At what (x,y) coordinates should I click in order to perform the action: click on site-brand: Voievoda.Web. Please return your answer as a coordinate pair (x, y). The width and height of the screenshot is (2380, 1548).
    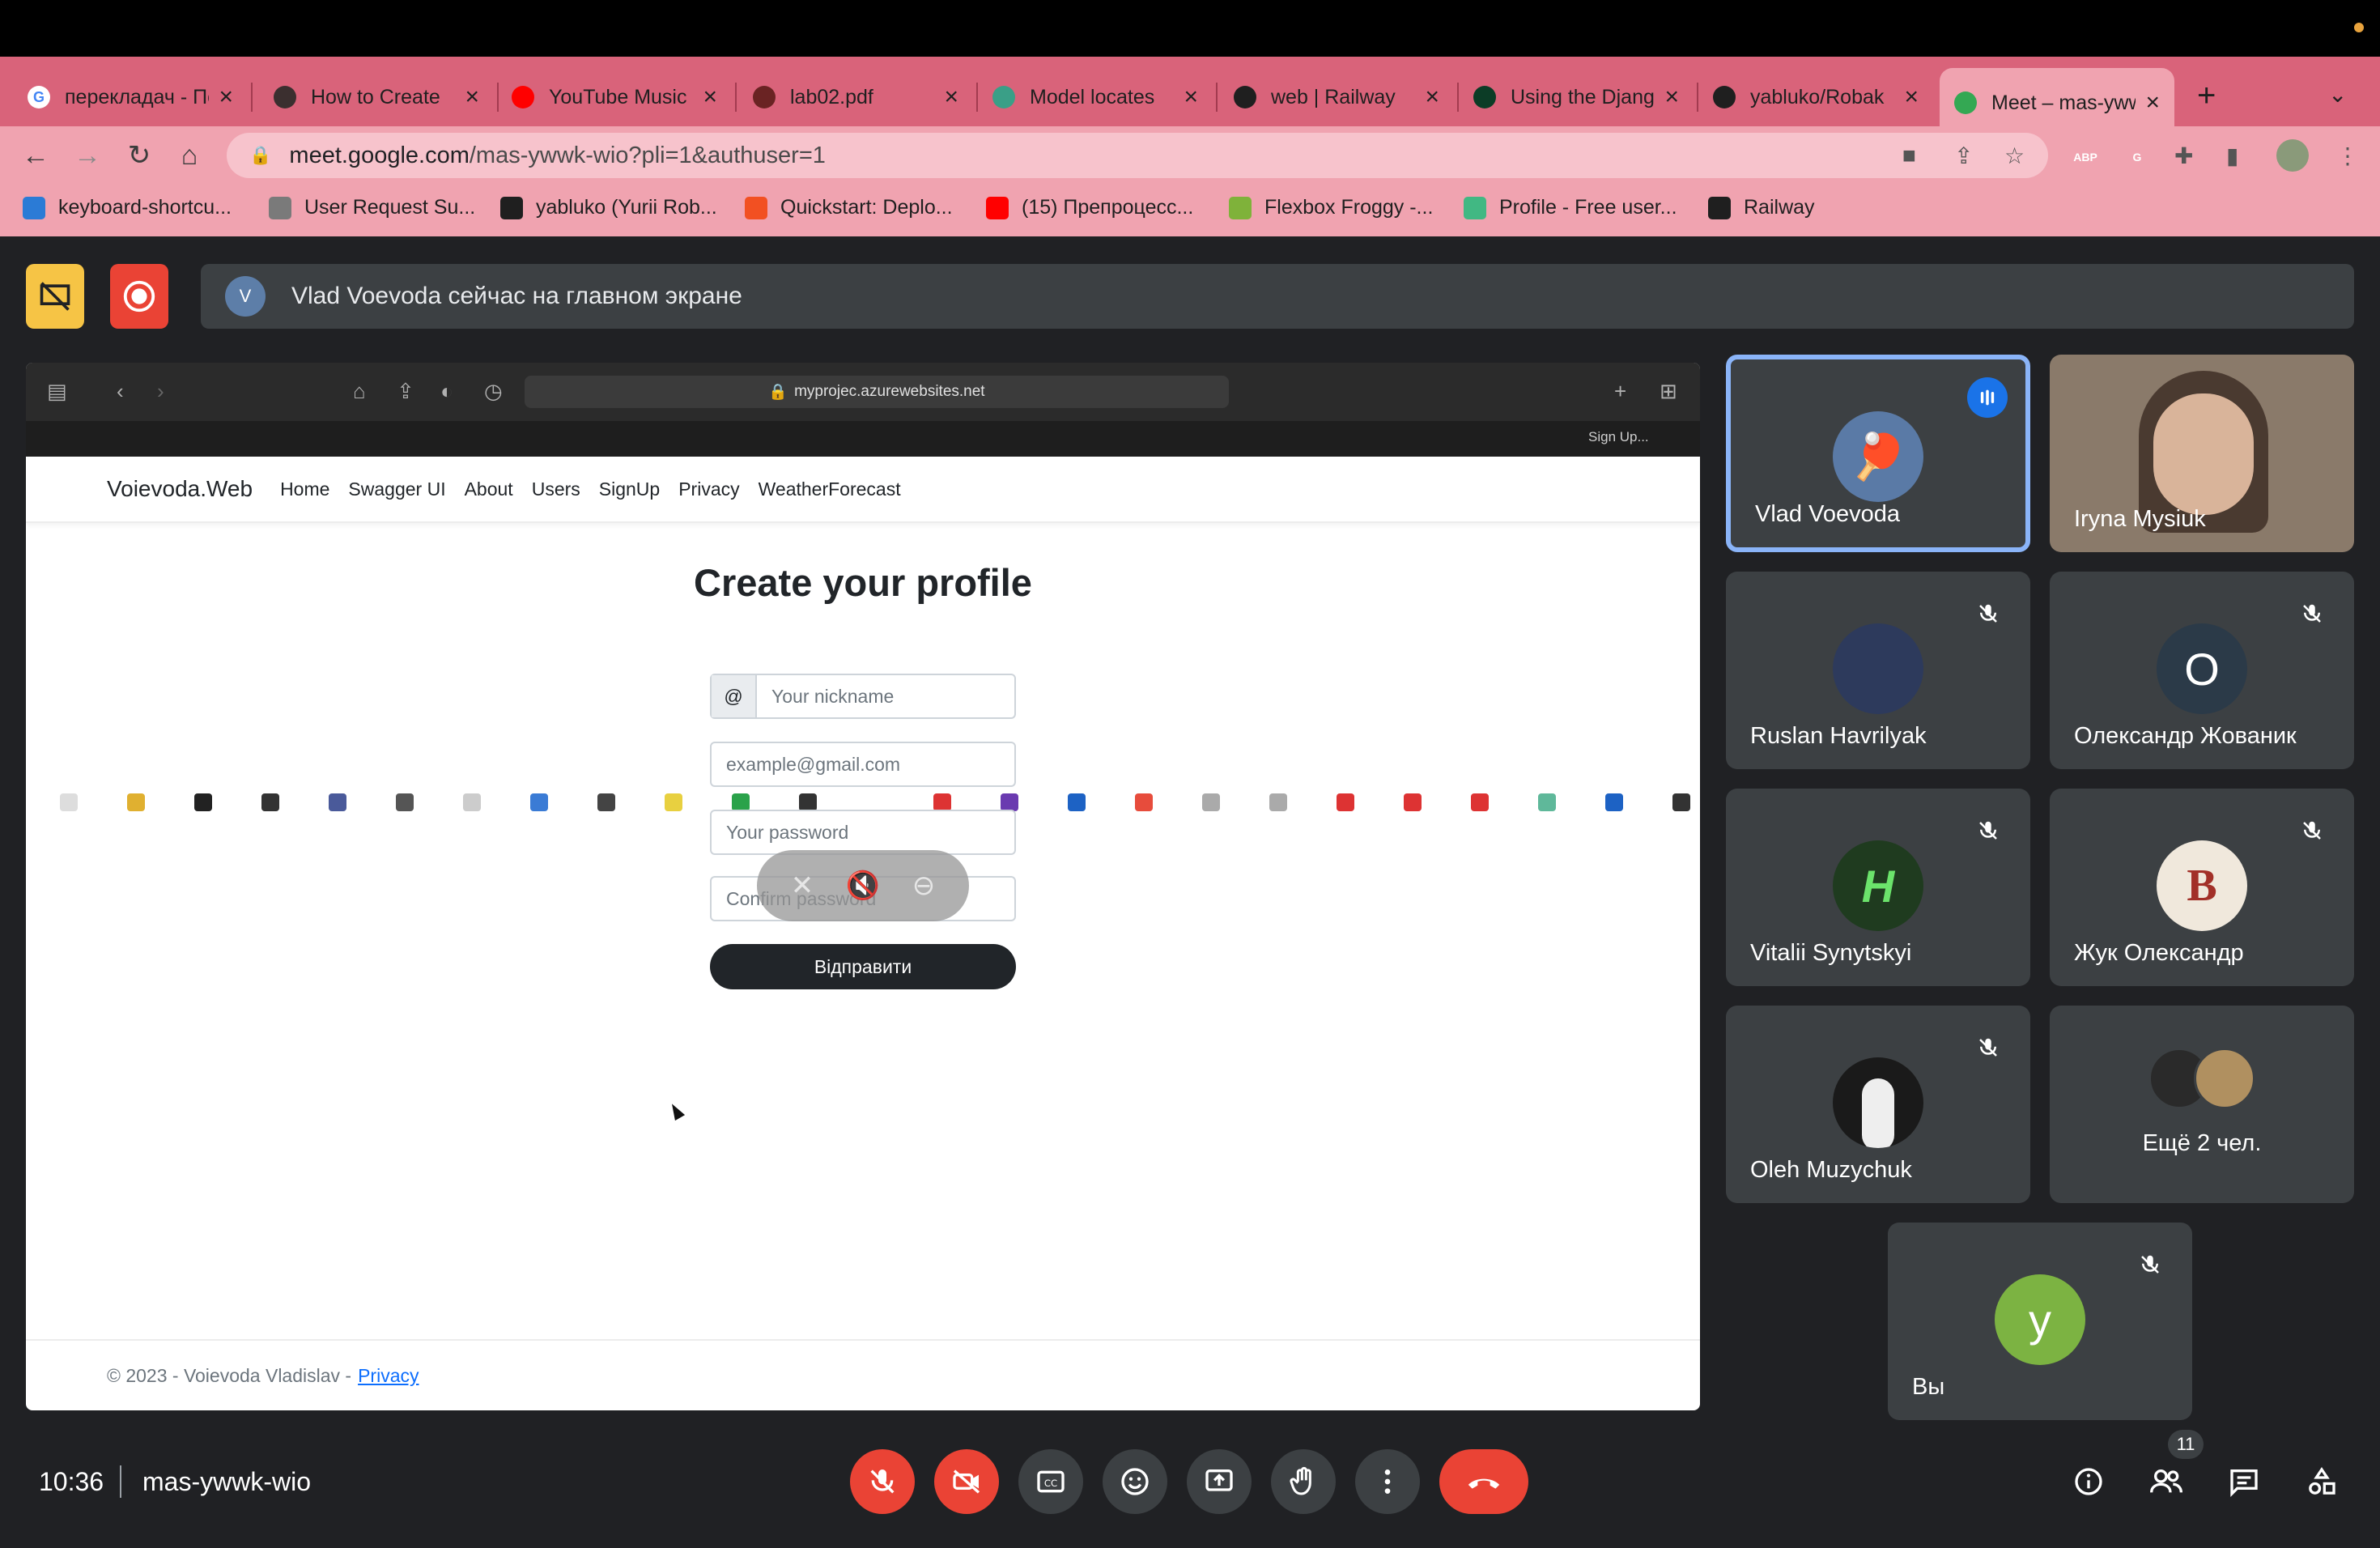
    Looking at the image, I should click on (180, 489).